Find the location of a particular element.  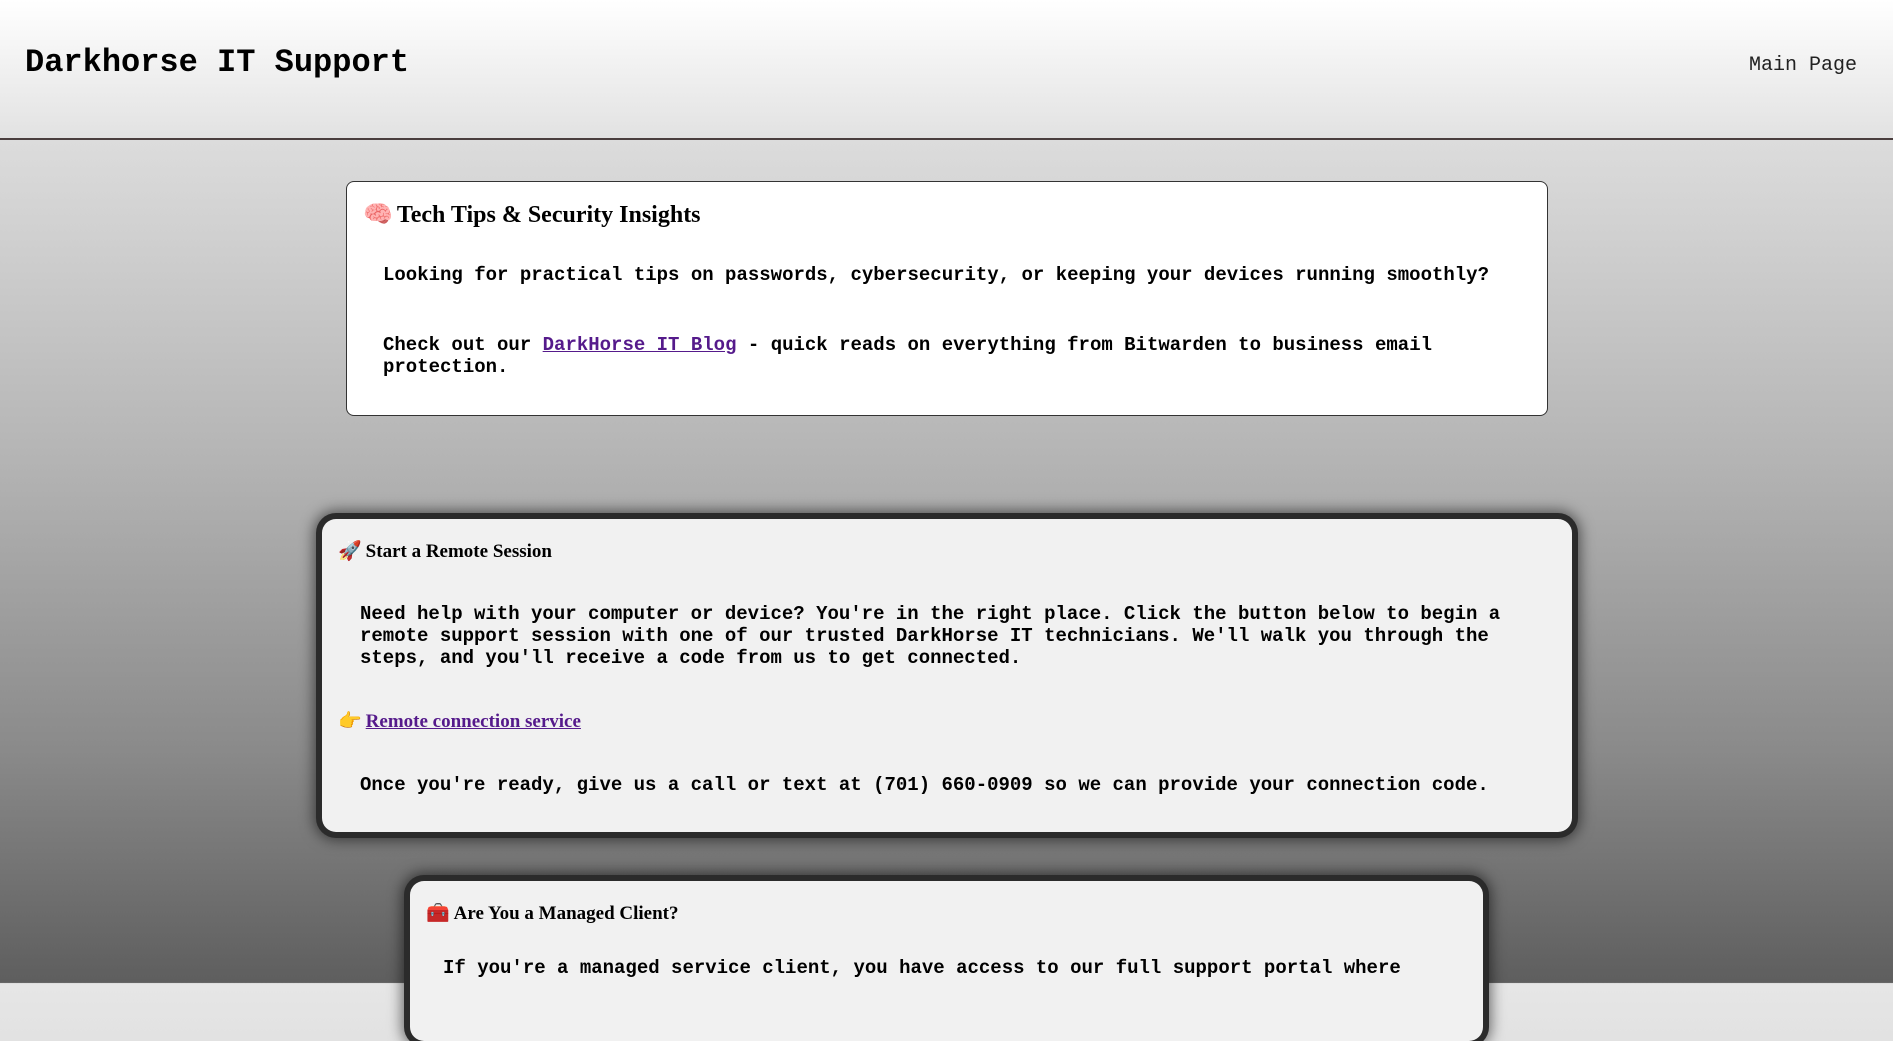

remote-session-heading: 🚀 Start a Remote Session is located at coordinates (445, 551).